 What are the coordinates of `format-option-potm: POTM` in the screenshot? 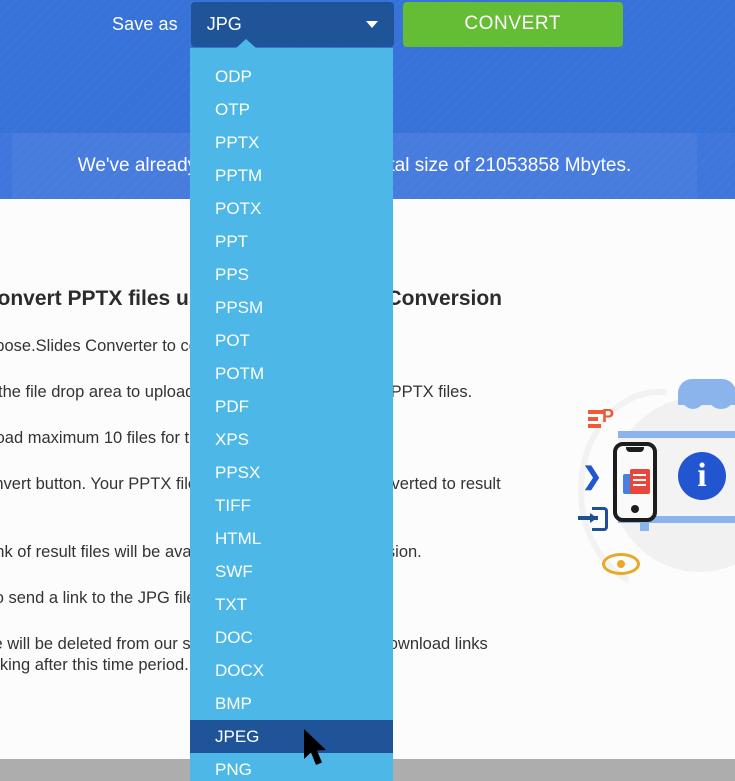 It's located at (291, 373).